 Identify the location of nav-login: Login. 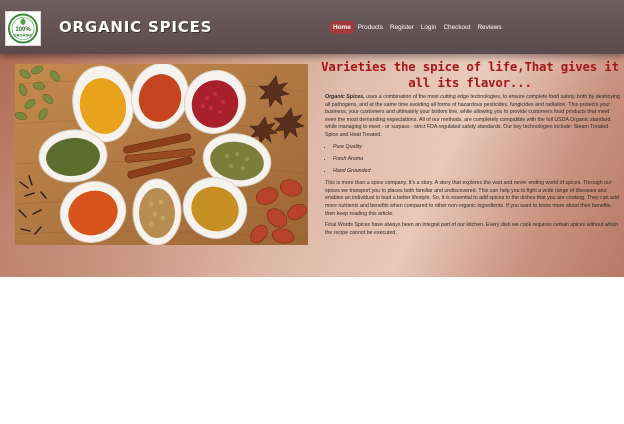
(429, 27).